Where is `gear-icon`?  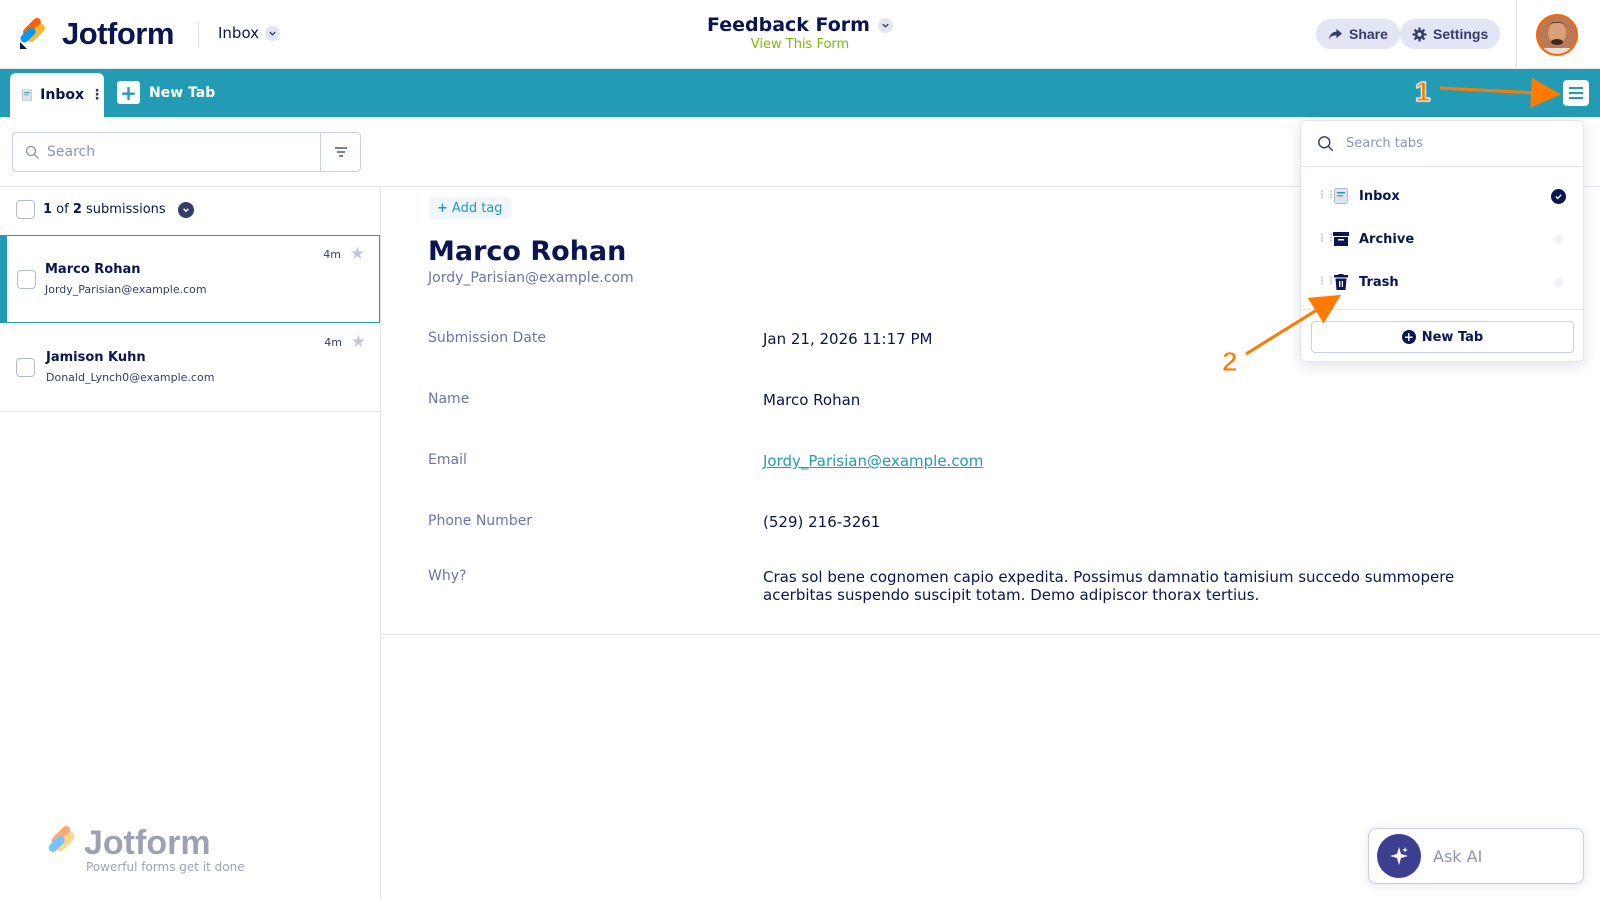 gear-icon is located at coordinates (1419, 34).